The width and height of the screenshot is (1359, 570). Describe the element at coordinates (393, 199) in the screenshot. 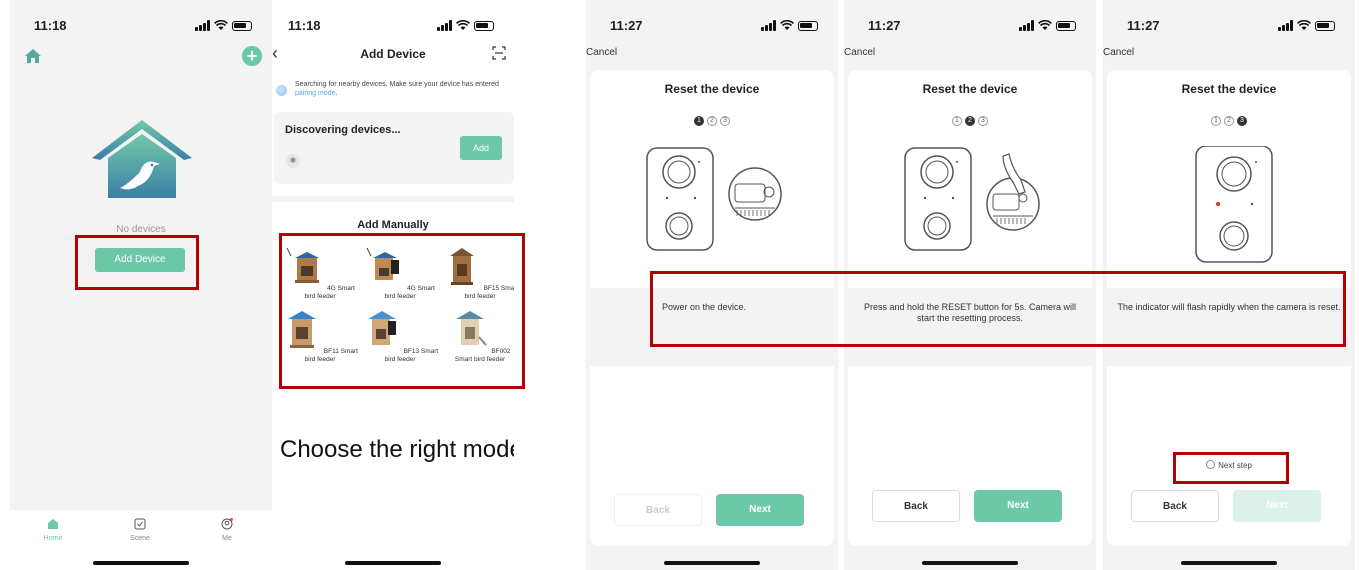

I see `section-divider` at that location.